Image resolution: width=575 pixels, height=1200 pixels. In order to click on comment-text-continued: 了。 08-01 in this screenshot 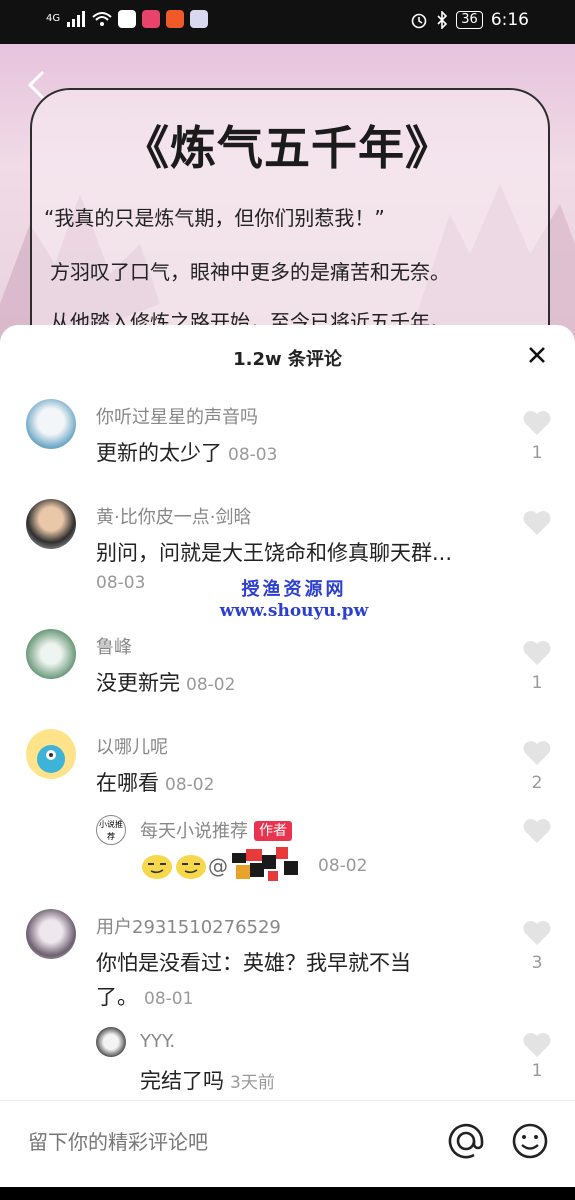, I will do `click(145, 997)`.